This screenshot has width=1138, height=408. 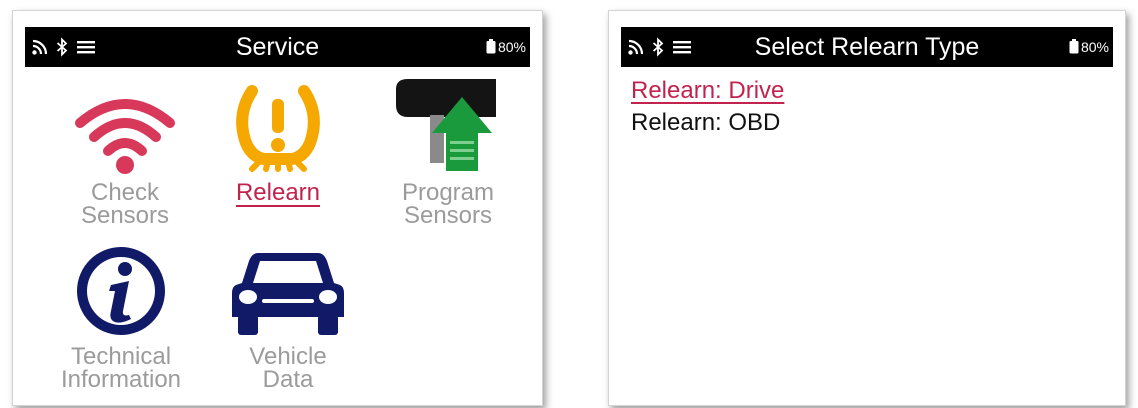 What do you see at coordinates (121, 291) in the screenshot?
I see `info-icon` at bounding box center [121, 291].